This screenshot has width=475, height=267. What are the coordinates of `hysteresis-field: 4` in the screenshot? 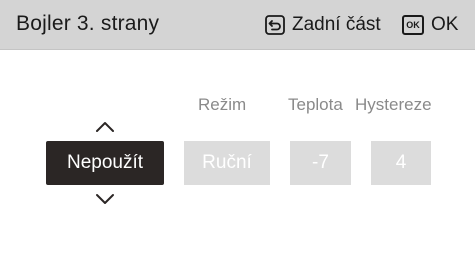 It's located at (401, 163).